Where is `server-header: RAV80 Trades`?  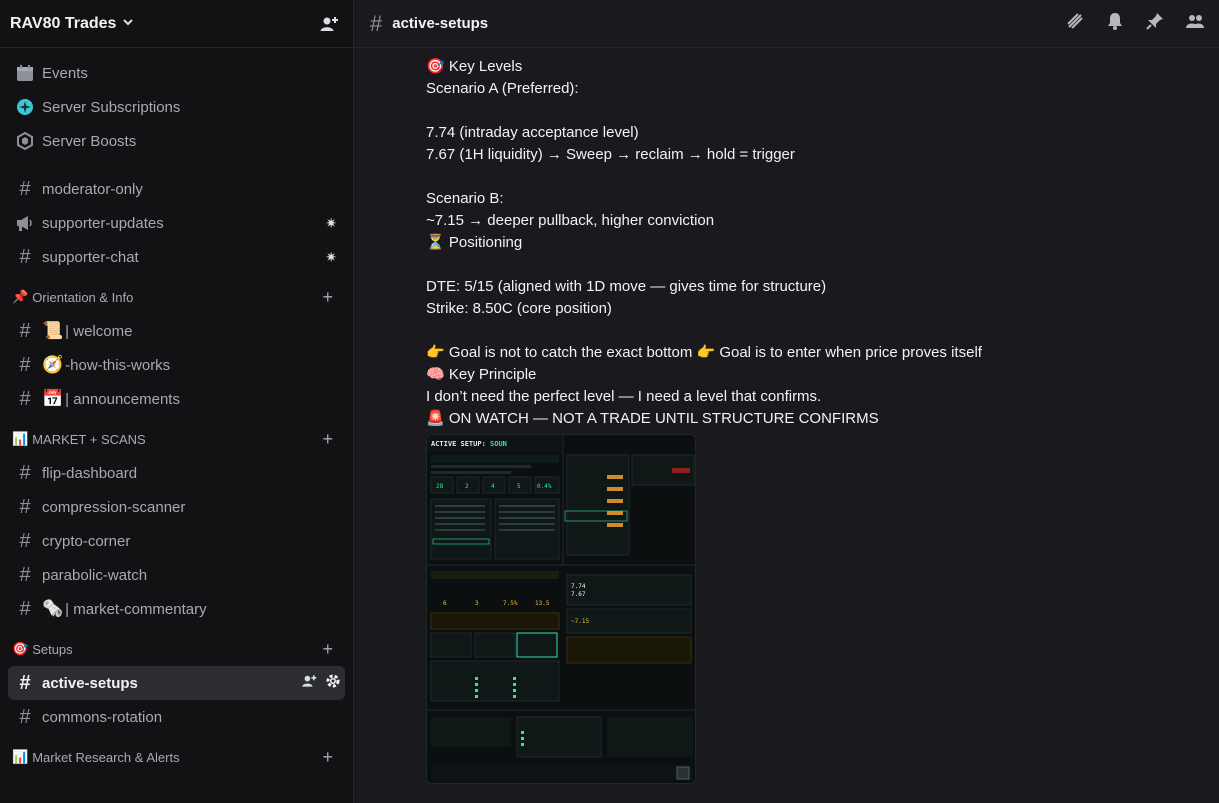
server-header: RAV80 Trades is located at coordinates (176, 24).